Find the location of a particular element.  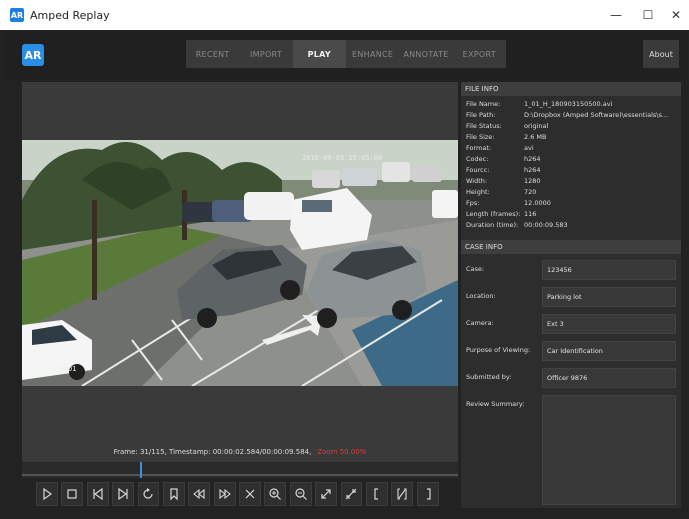

file-info-header: FILE INFO is located at coordinates (571, 89).